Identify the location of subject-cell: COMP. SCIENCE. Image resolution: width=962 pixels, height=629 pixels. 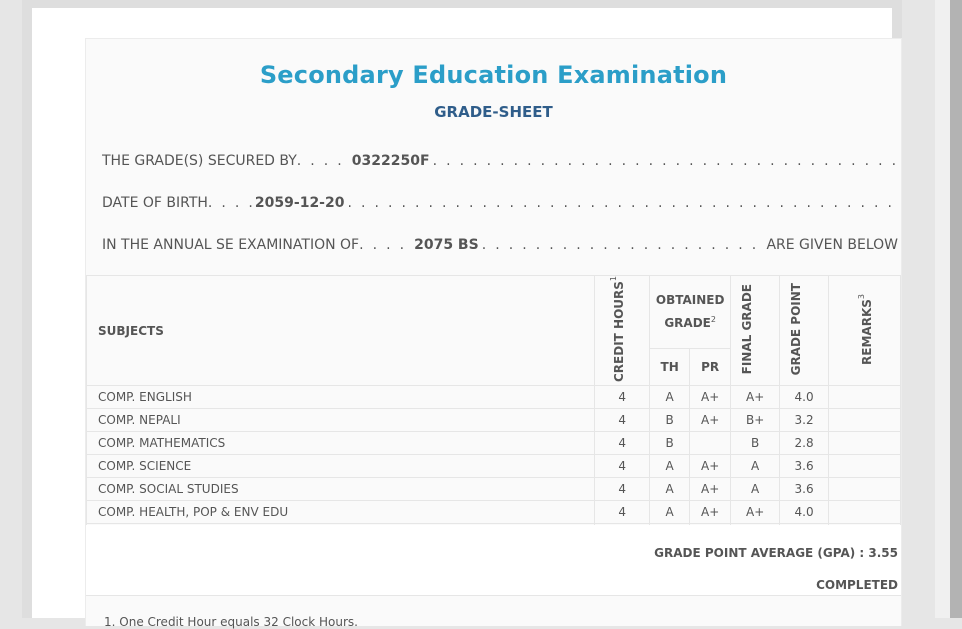
(340, 466).